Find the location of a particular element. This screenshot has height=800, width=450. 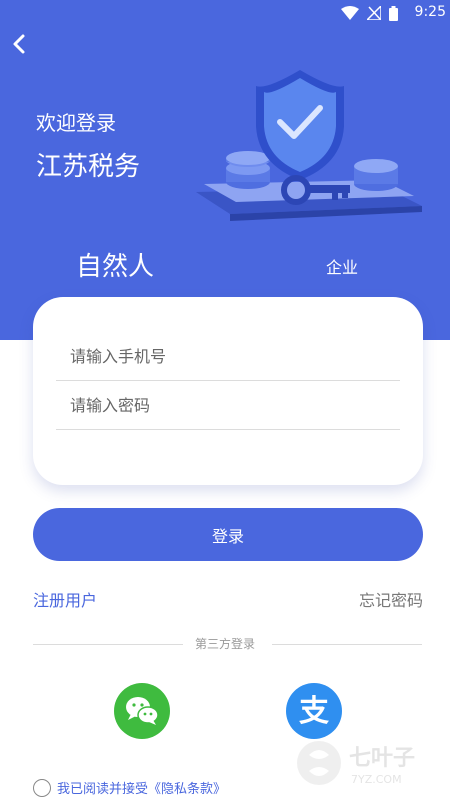

privacy-agreement: 我已阅读并接受《隐私条款》 is located at coordinates (129, 787).